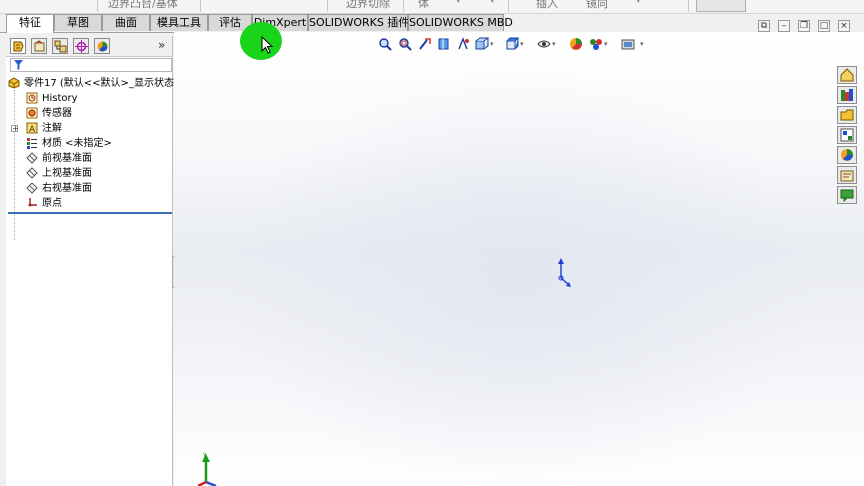  I want to click on origin-icon, so click(32, 202).